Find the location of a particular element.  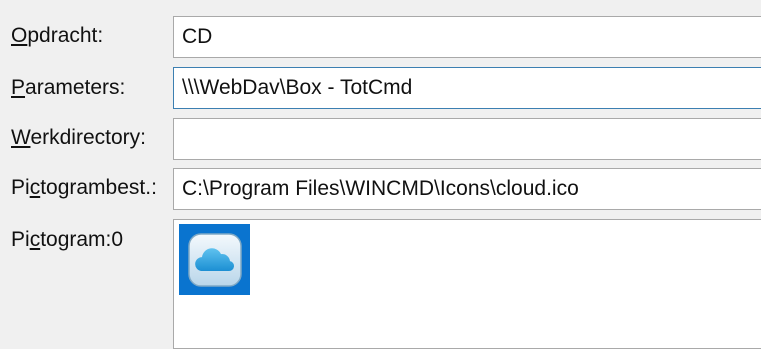

parameters-label: Parameters: is located at coordinates (68, 87).